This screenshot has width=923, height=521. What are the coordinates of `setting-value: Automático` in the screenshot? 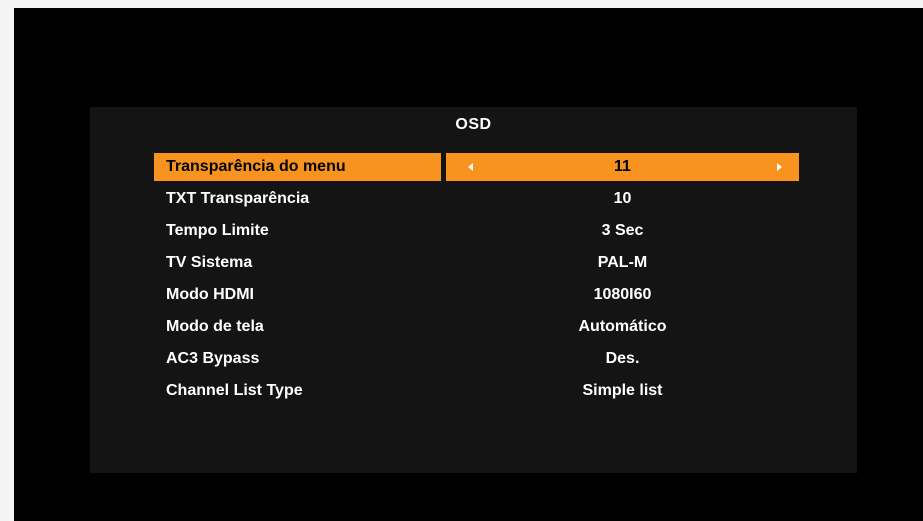 It's located at (622, 326).